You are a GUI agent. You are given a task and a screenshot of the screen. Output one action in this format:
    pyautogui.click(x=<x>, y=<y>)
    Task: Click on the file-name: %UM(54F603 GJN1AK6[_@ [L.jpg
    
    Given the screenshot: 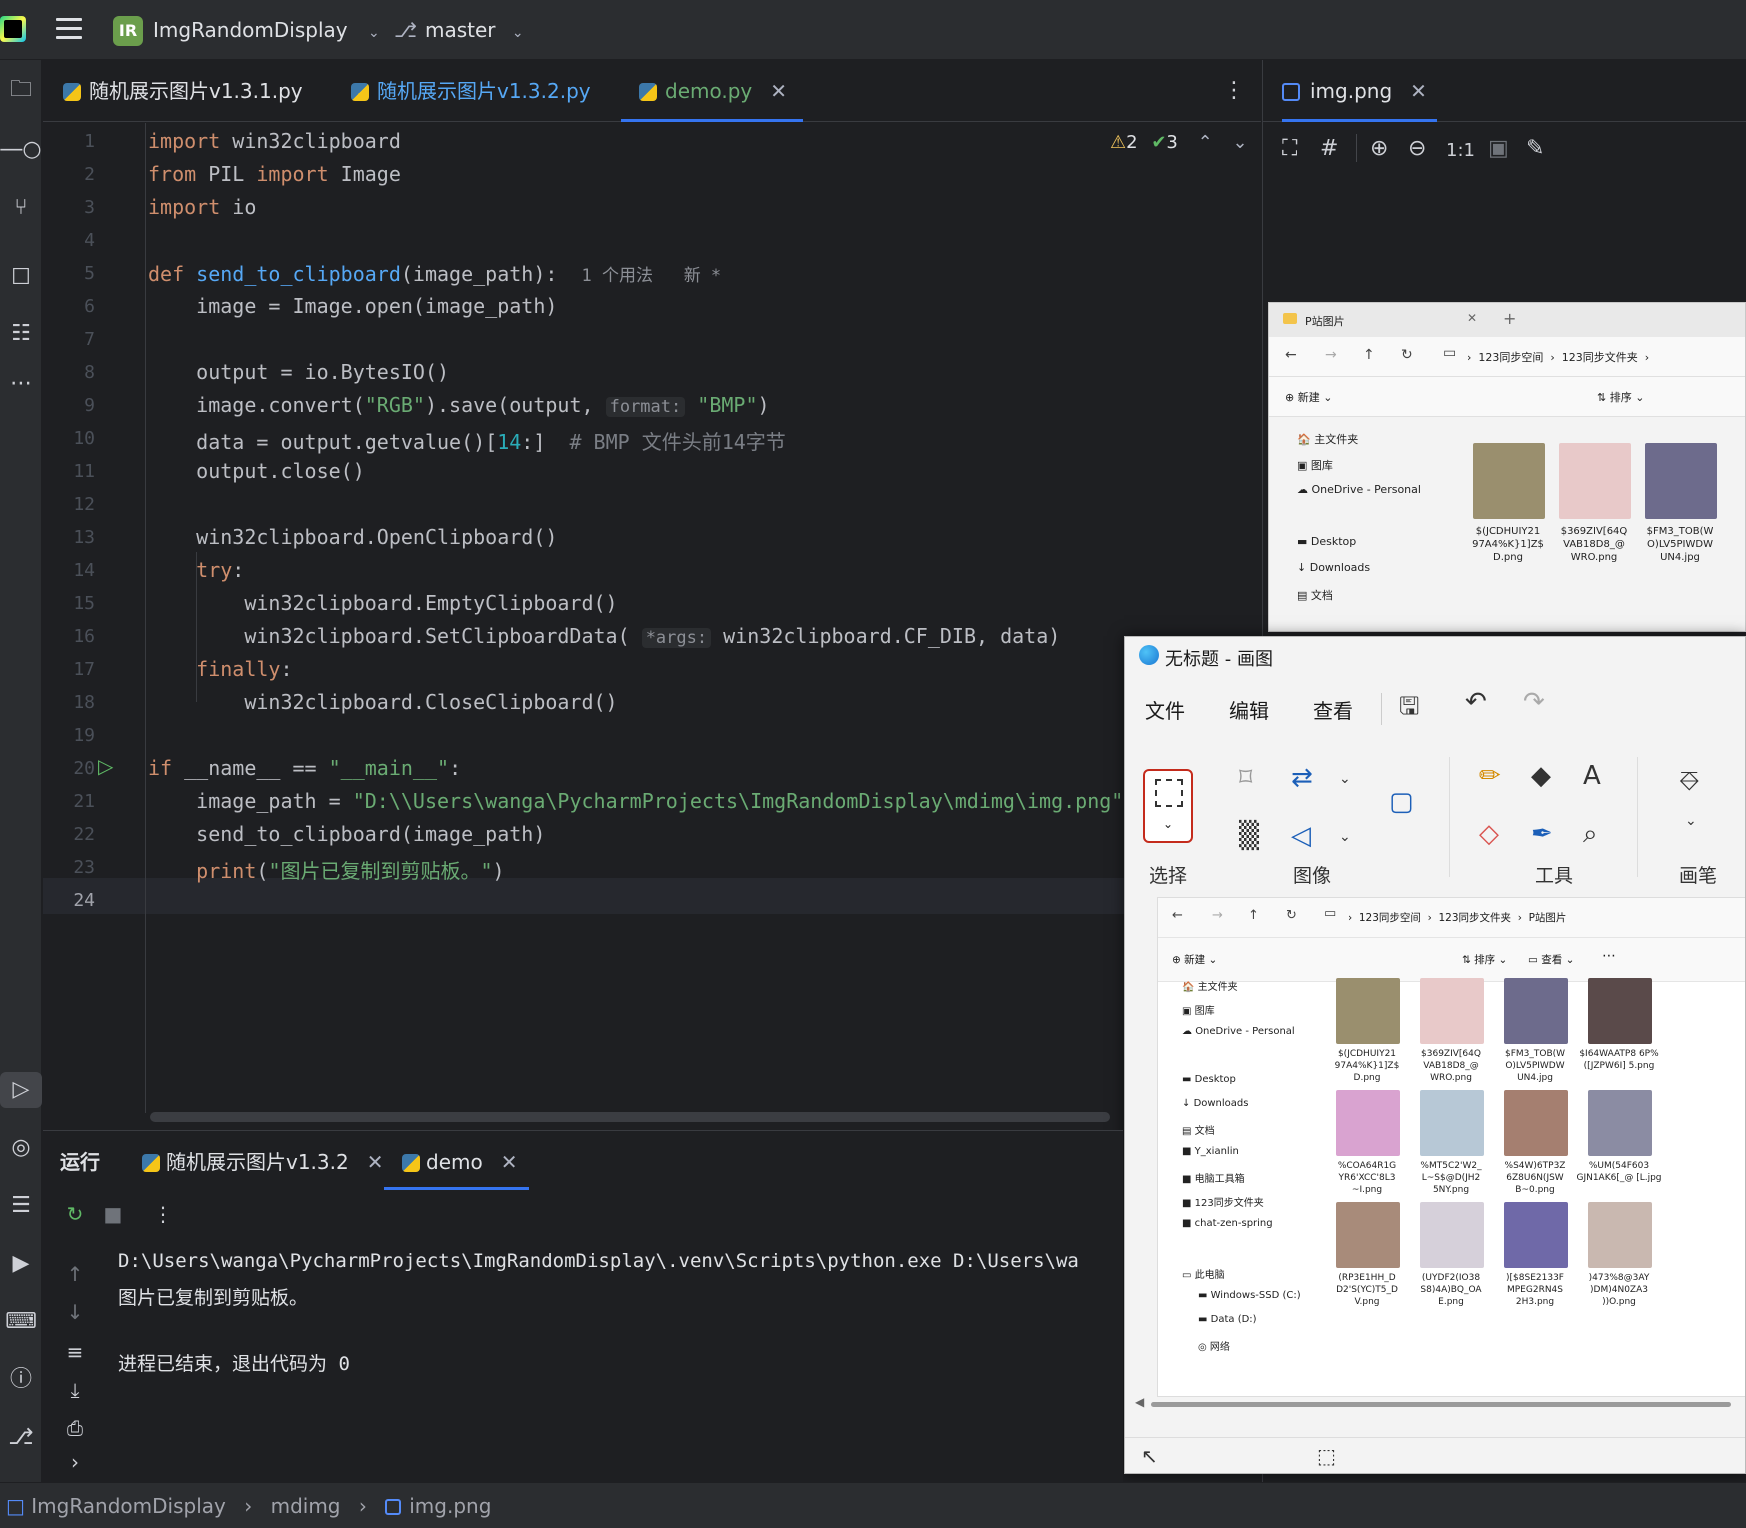 What is the action you would take?
    pyautogui.click(x=1619, y=1172)
    